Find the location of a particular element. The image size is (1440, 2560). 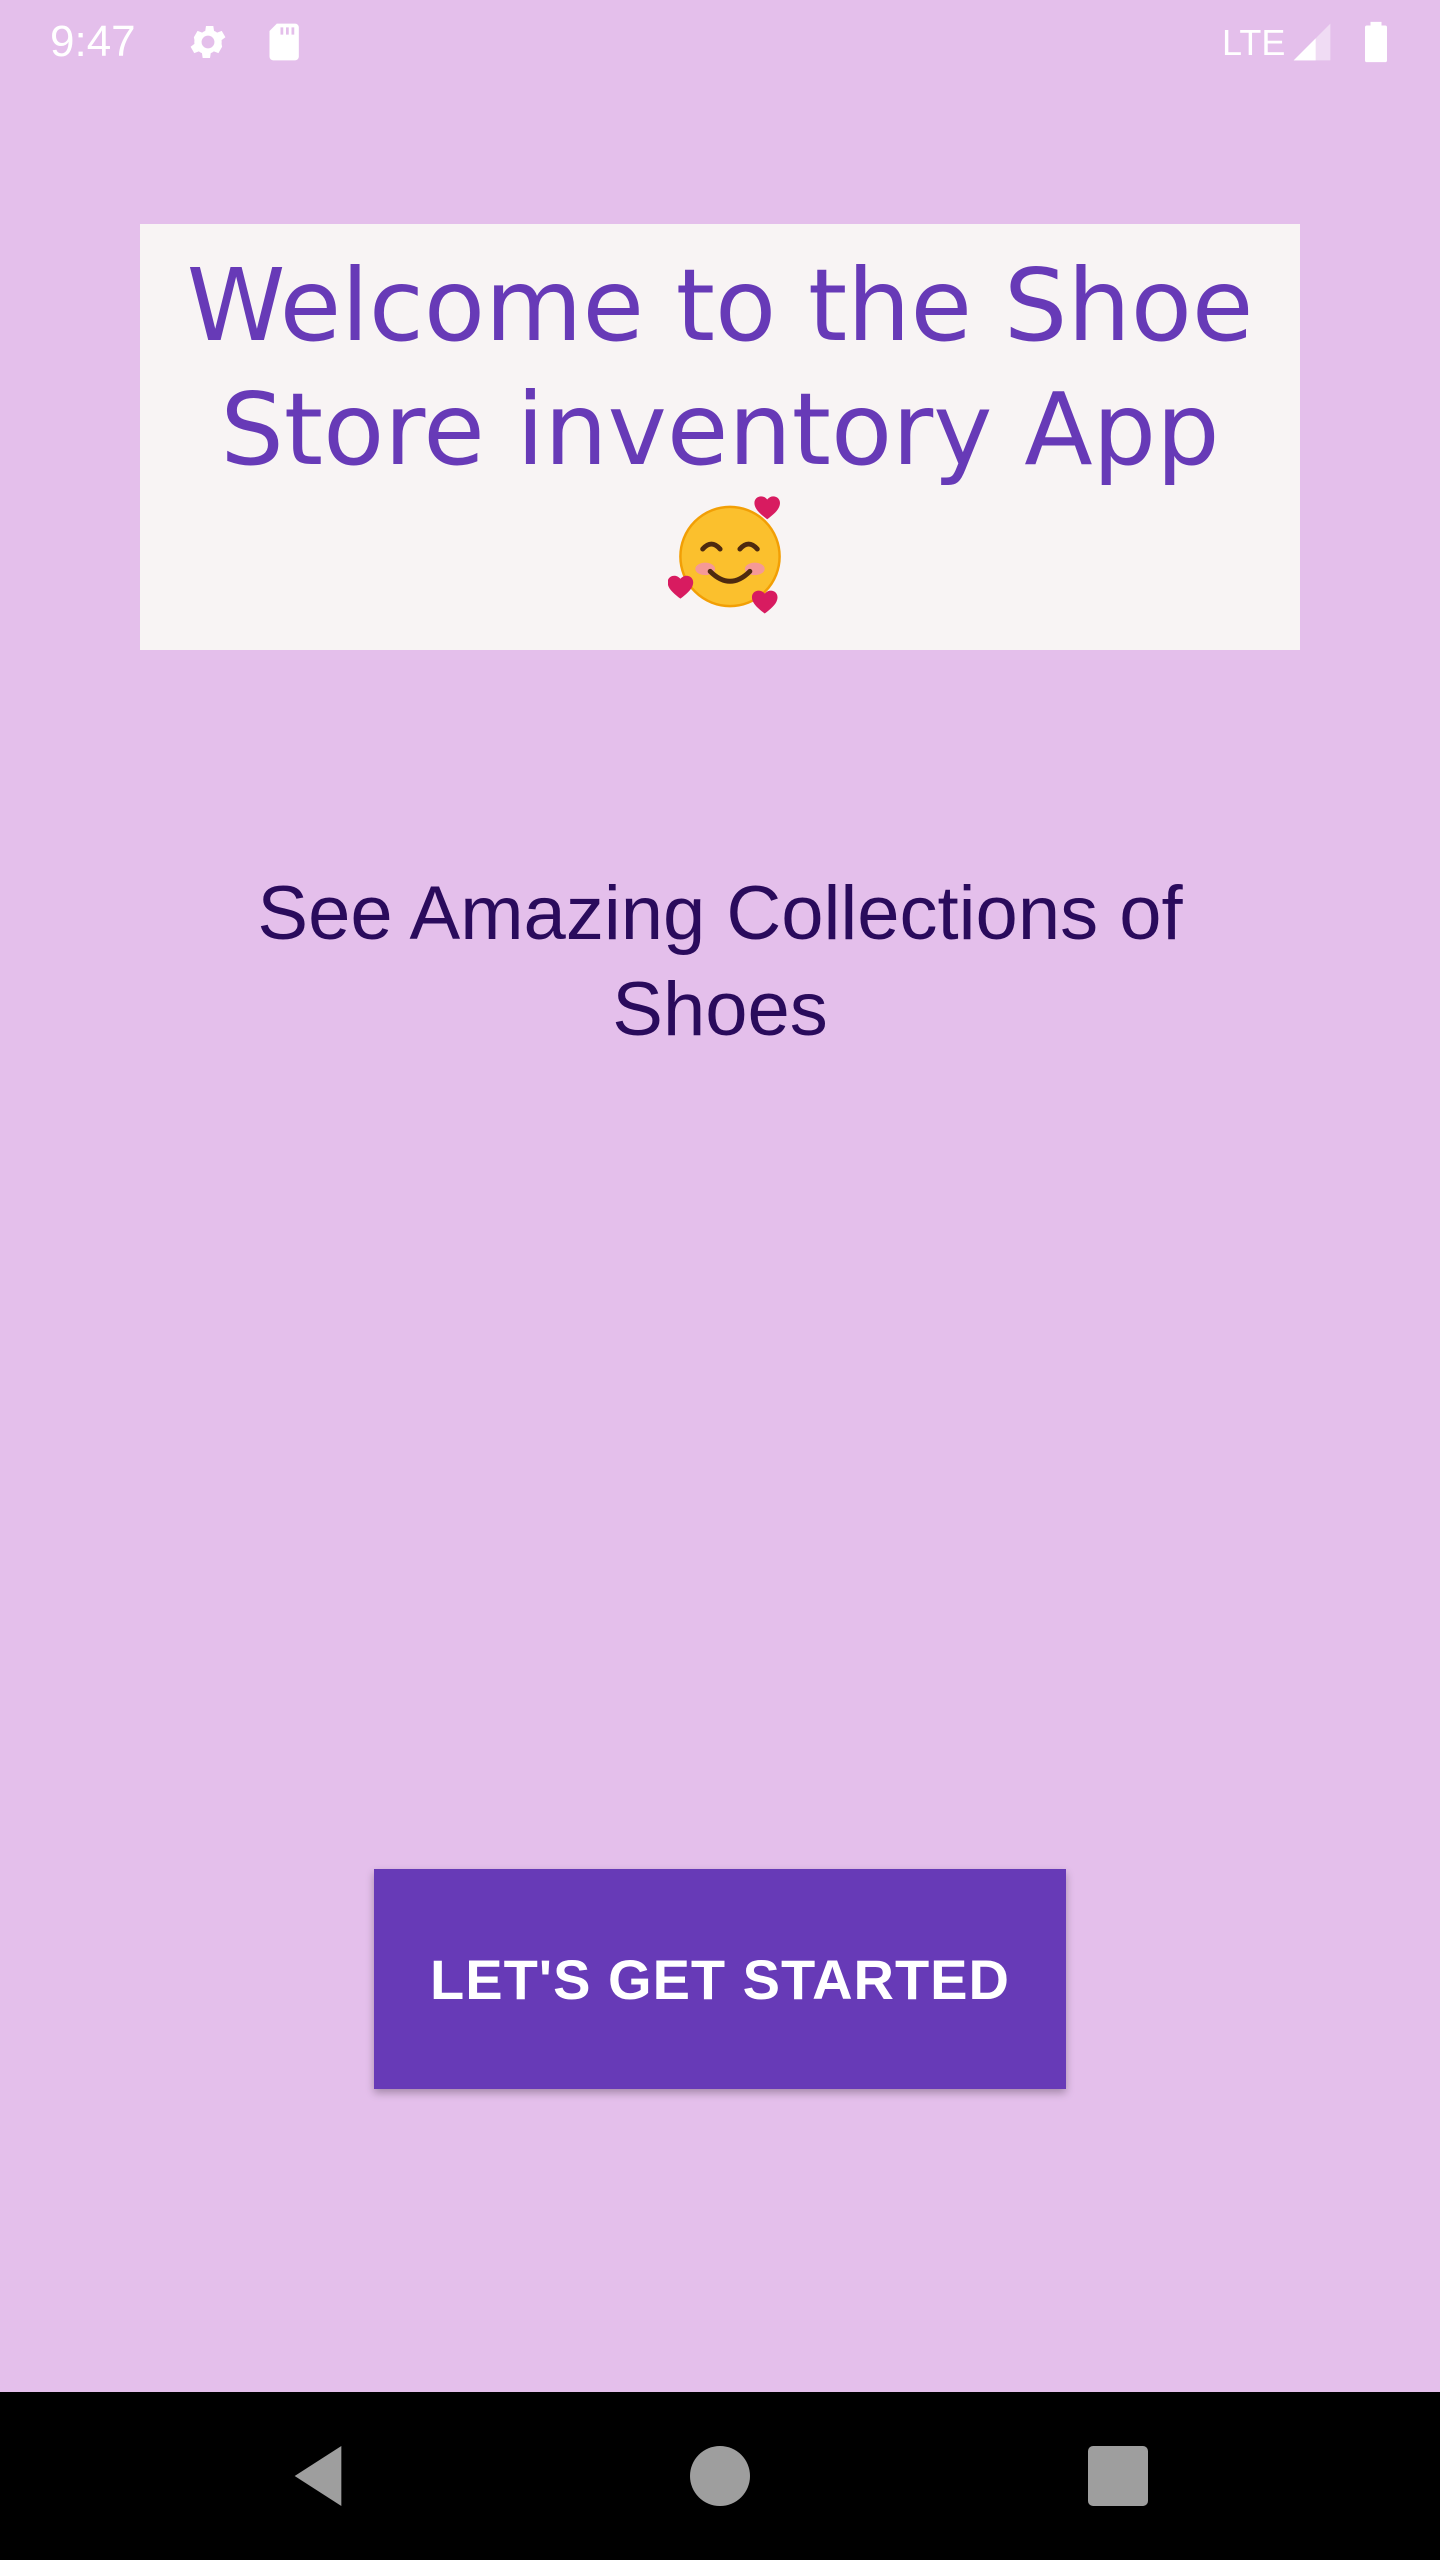

battery-icon is located at coordinates (1376, 42).